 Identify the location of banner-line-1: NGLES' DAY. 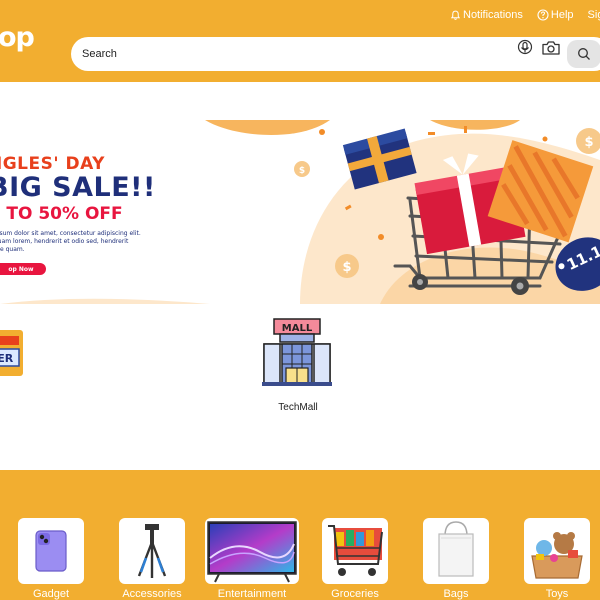
(52, 164).